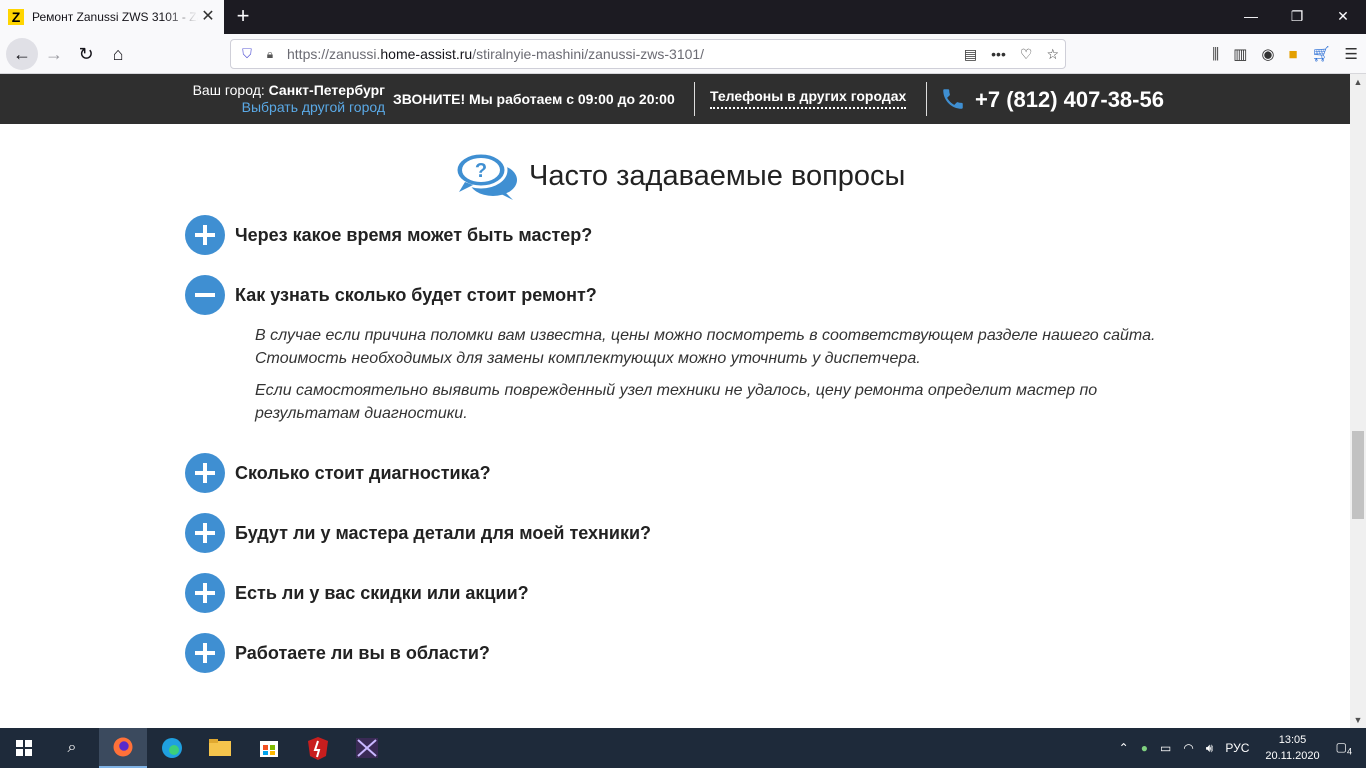 The width and height of the screenshot is (1366, 768). What do you see at coordinates (1358, 401) in the screenshot?
I see `page-scrollbar: ▲ ▼` at bounding box center [1358, 401].